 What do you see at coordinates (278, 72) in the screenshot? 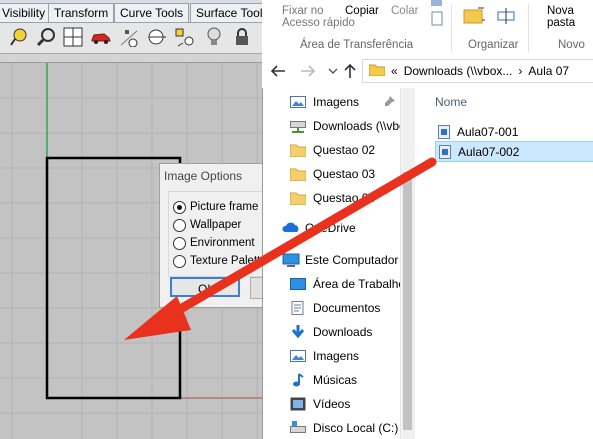
I see `back-arrow-icon` at bounding box center [278, 72].